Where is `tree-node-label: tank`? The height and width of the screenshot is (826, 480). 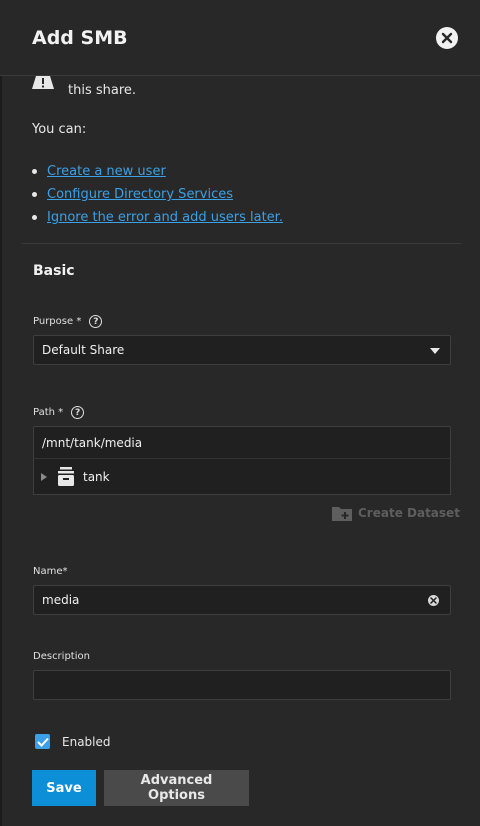 tree-node-label: tank is located at coordinates (96, 476).